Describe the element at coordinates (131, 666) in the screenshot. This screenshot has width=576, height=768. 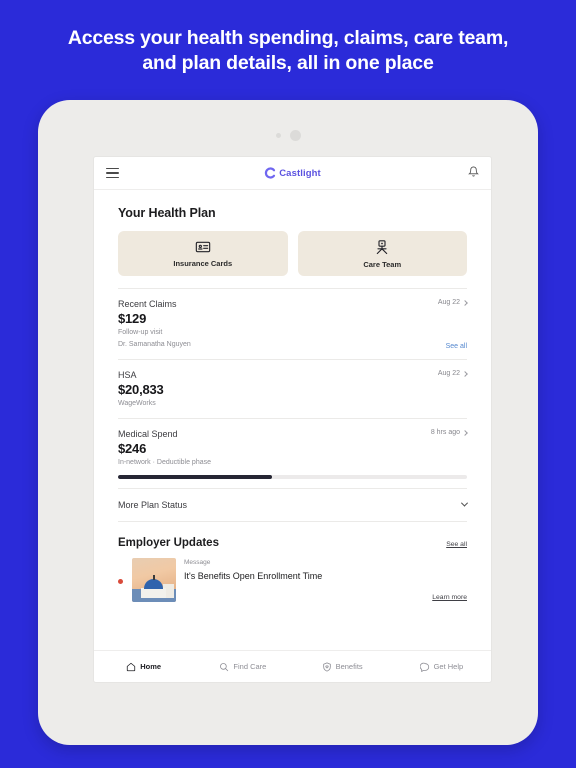
I see `home-icon` at that location.